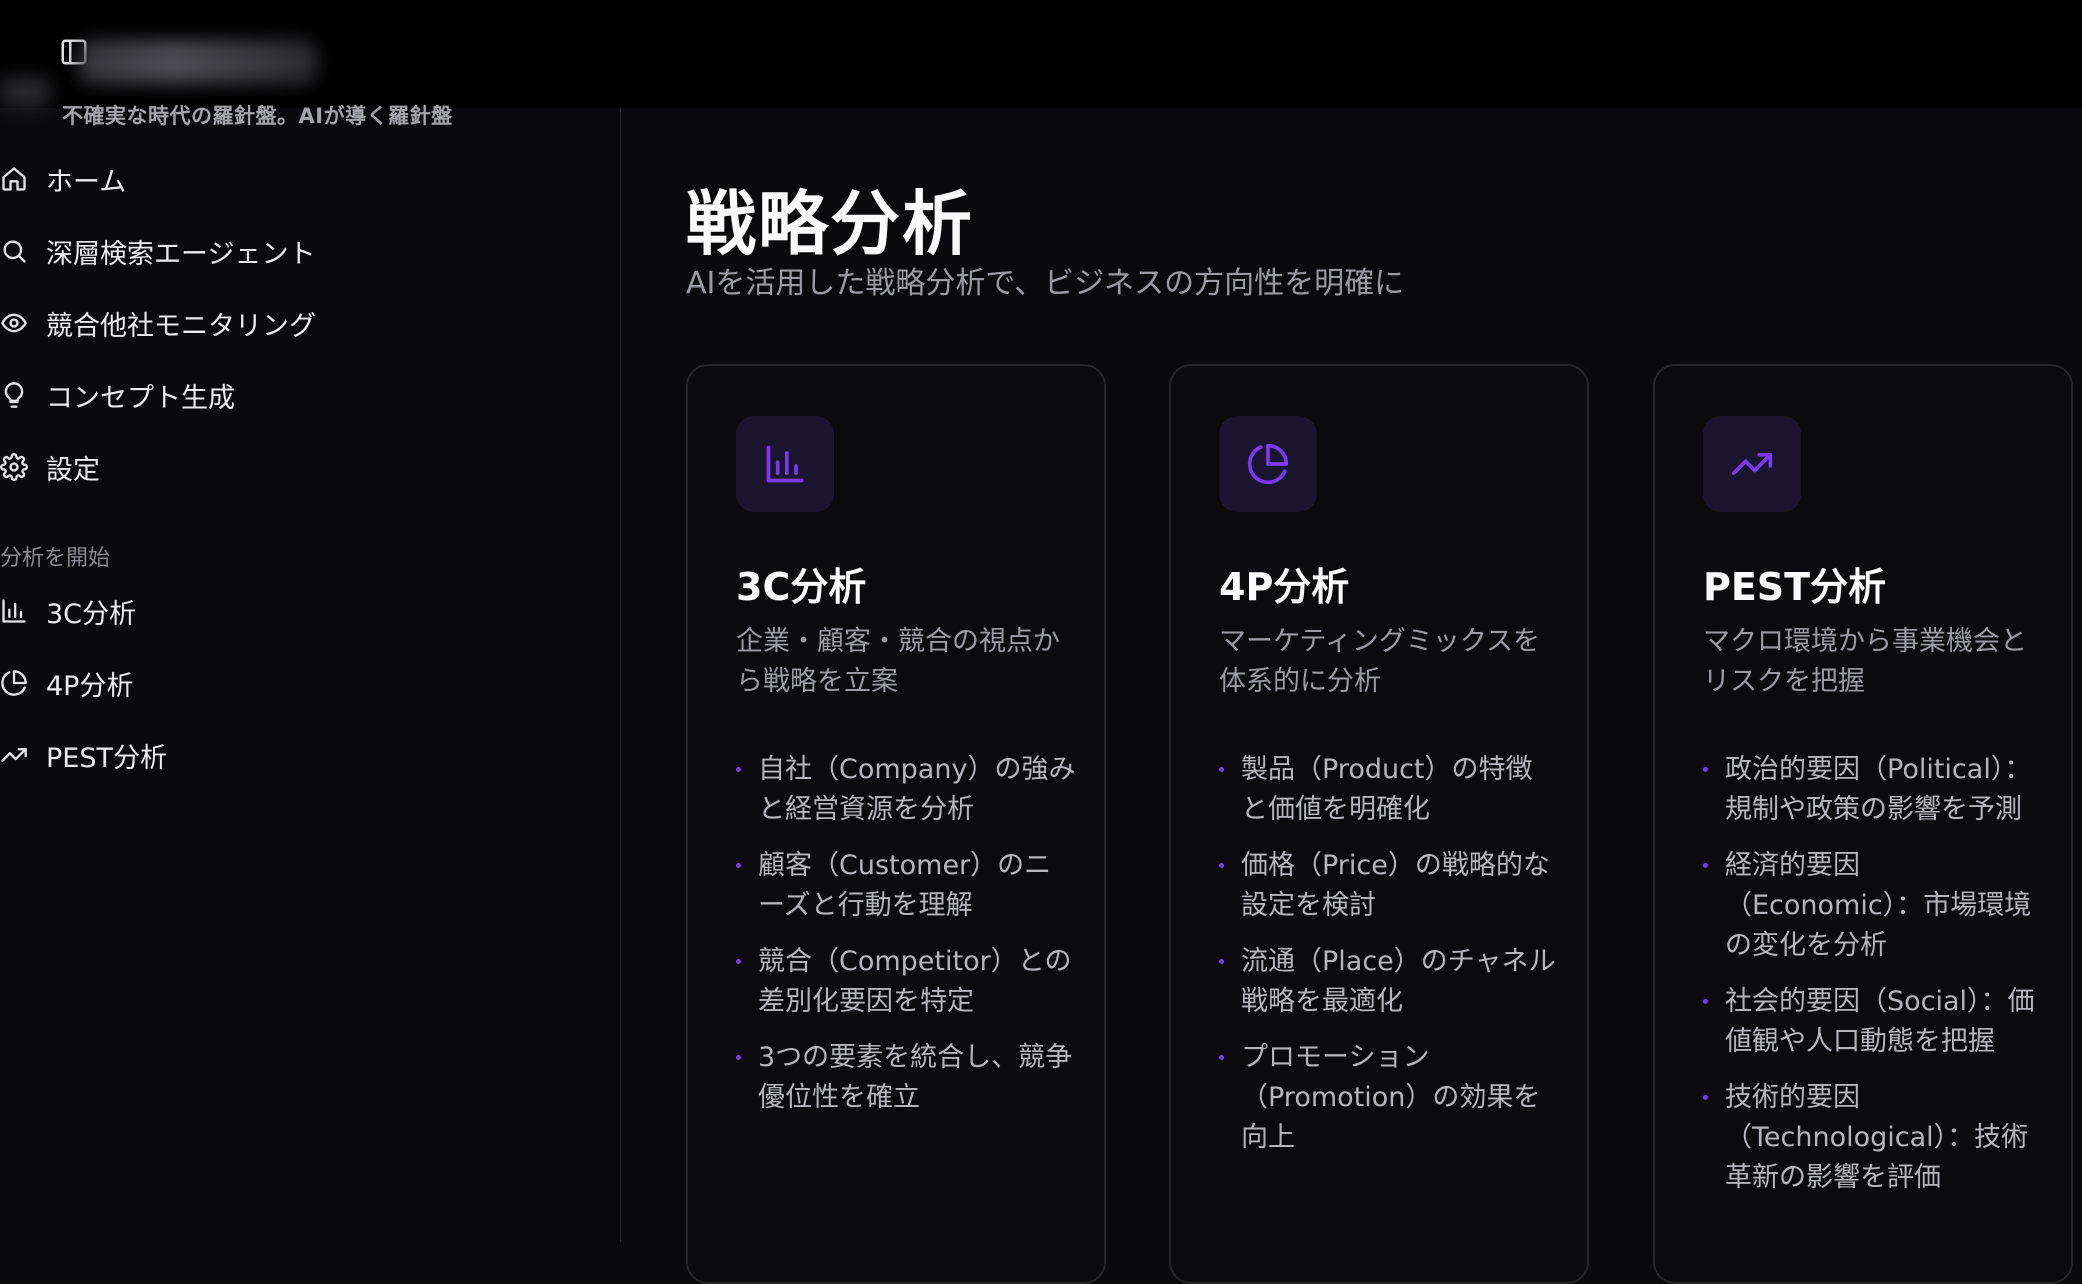 The height and width of the screenshot is (1284, 2082). What do you see at coordinates (1389, 886) in the screenshot?
I see `card-point: 価格（Price）の戦略的な設定を検討` at bounding box center [1389, 886].